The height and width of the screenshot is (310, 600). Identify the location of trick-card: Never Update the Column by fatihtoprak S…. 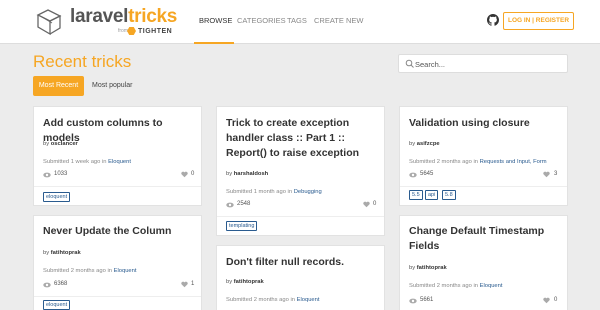
(117, 262).